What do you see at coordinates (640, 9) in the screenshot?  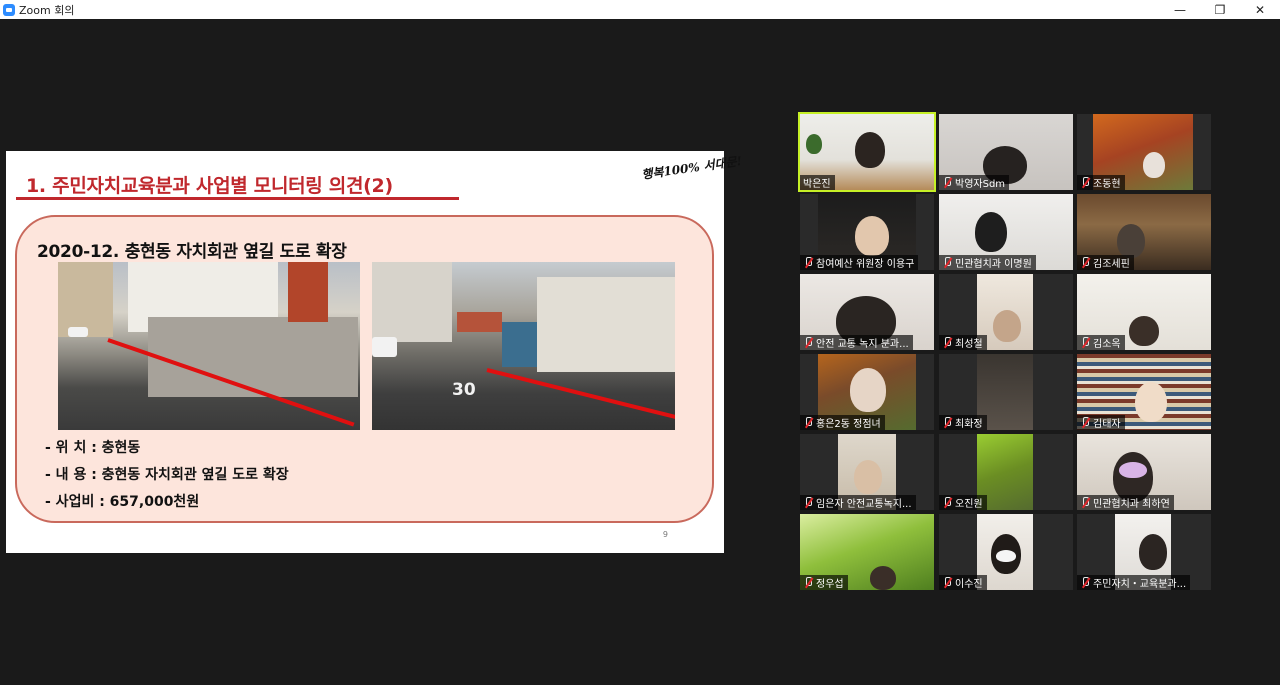 I see `window-titlebar: Zoom 회의 — ❐ ✕` at bounding box center [640, 9].